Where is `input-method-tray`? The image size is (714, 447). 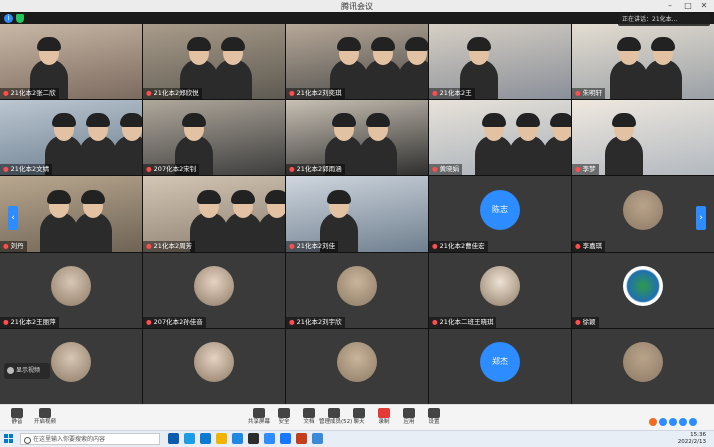 input-method-tray is located at coordinates (673, 418).